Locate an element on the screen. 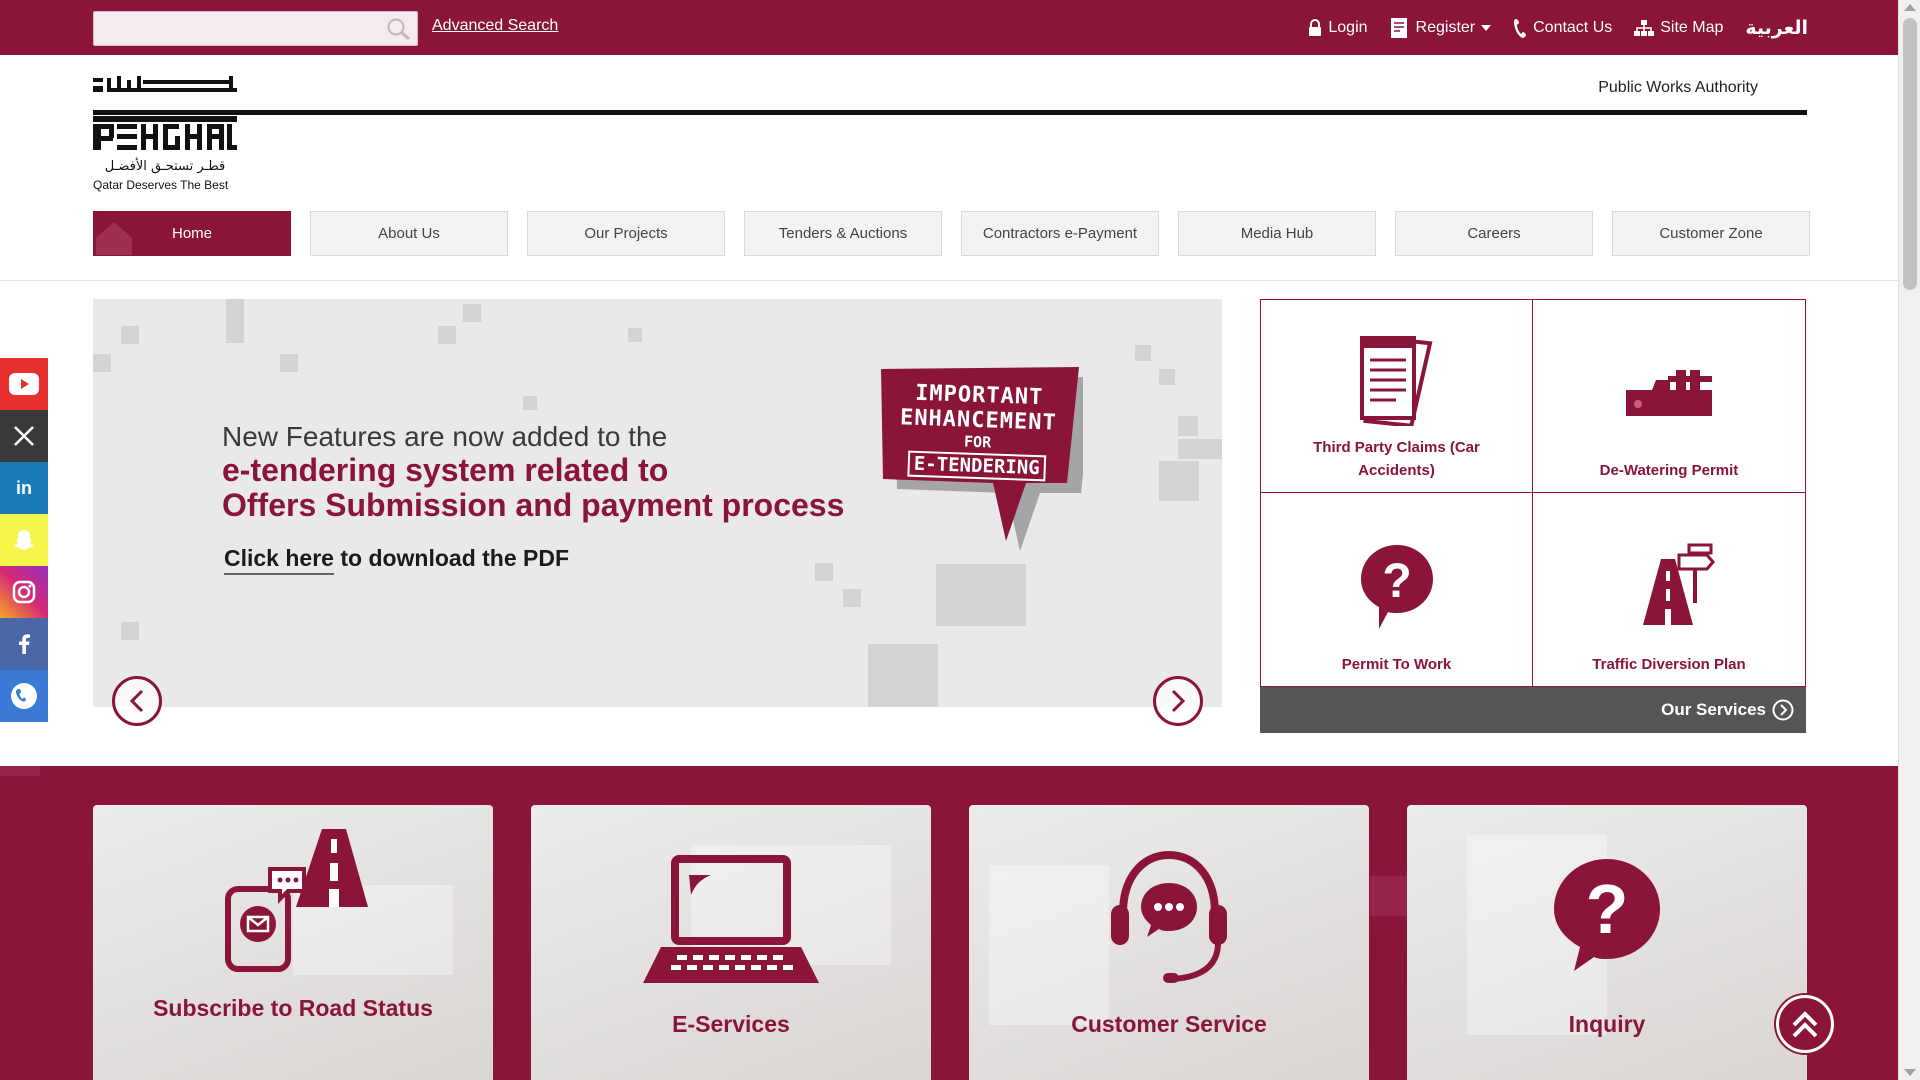 This screenshot has height=1080, width=1920. download-pdf-link: Click here is located at coordinates (279, 560).